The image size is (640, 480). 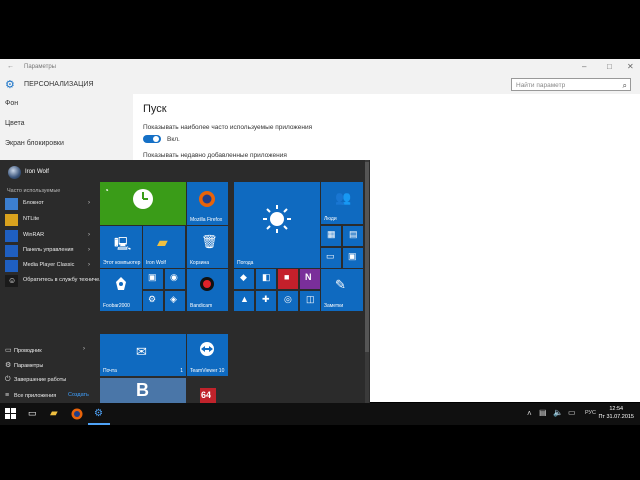 What do you see at coordinates (244, 301) in the screenshot?
I see `small-tile-app5: ▲` at bounding box center [244, 301].